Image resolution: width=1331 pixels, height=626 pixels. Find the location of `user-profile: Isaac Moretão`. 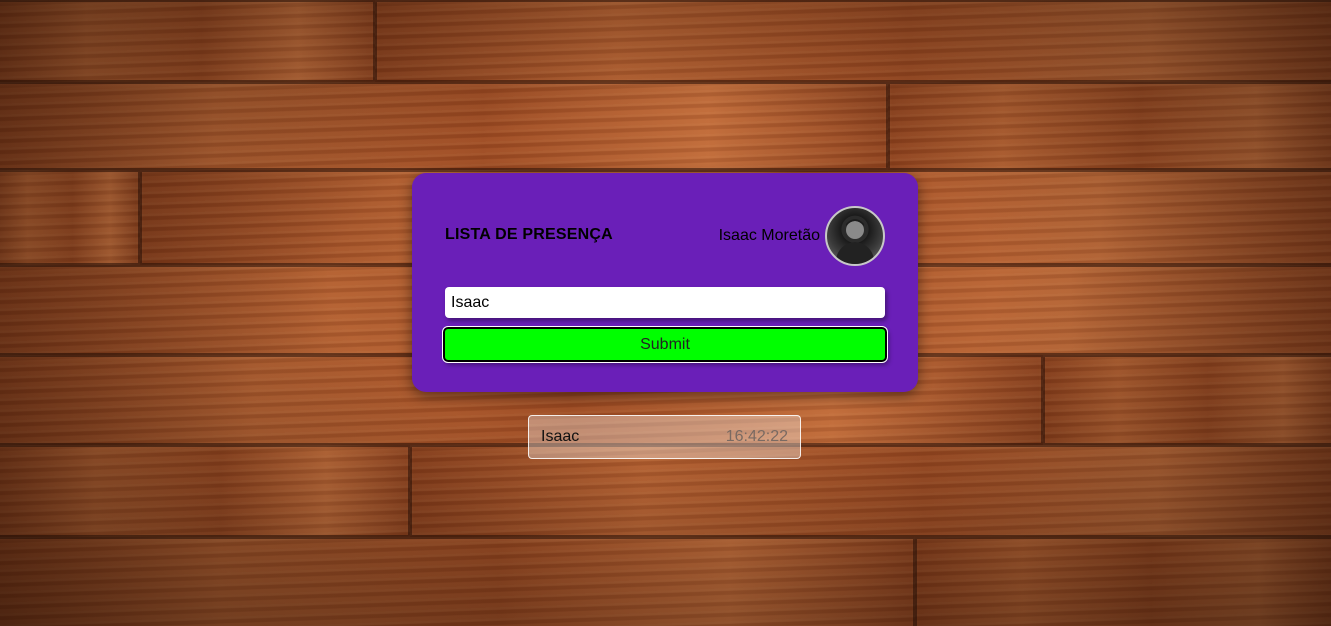

user-profile: Isaac Moretão is located at coordinates (802, 236).